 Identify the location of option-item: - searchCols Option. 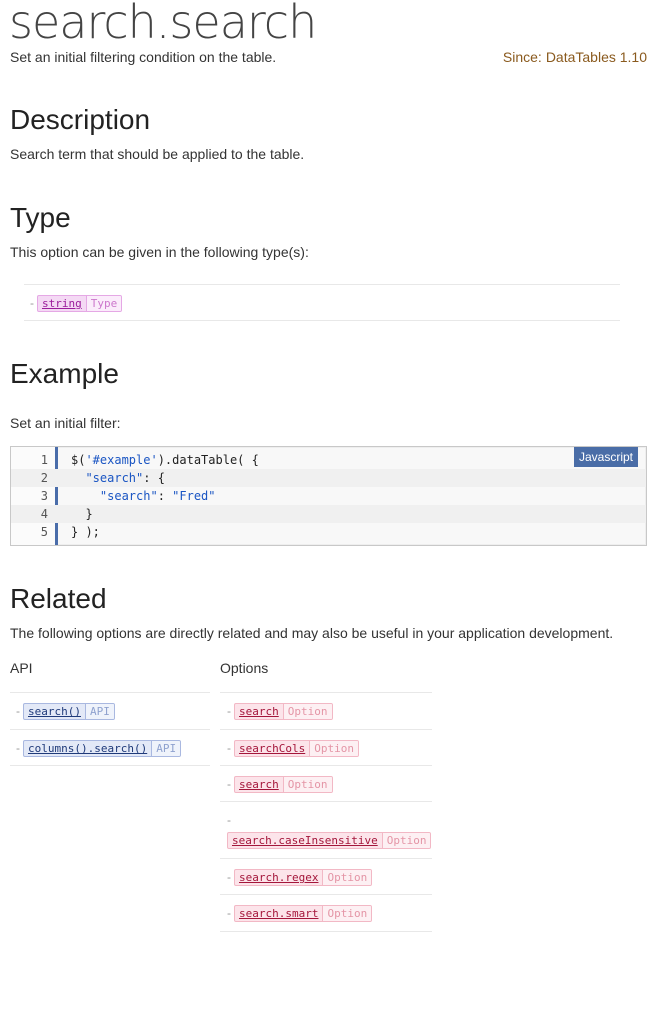
(293, 748).